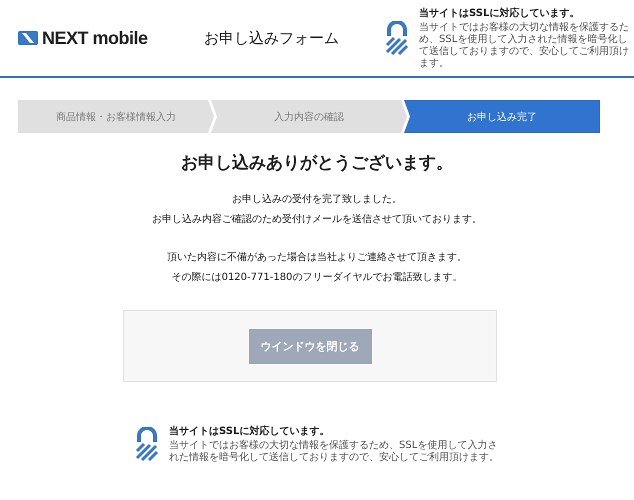  What do you see at coordinates (317, 257) in the screenshot?
I see `message-text: 頂いた内容に不備があった場合は当社よりご連絡させて頂きます。` at bounding box center [317, 257].